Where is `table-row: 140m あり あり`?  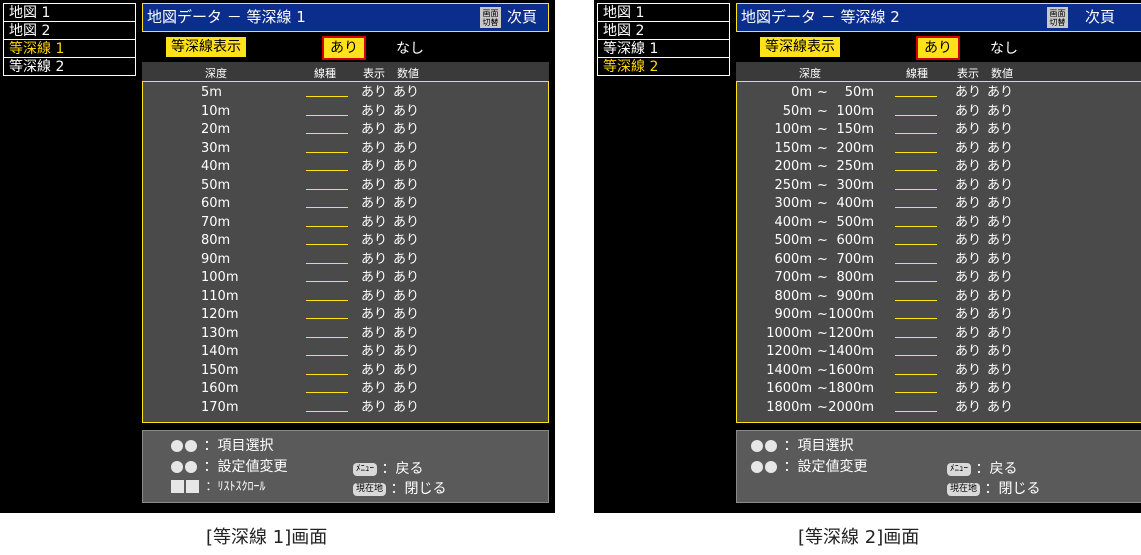
table-row: 140m あり あり is located at coordinates (345, 352).